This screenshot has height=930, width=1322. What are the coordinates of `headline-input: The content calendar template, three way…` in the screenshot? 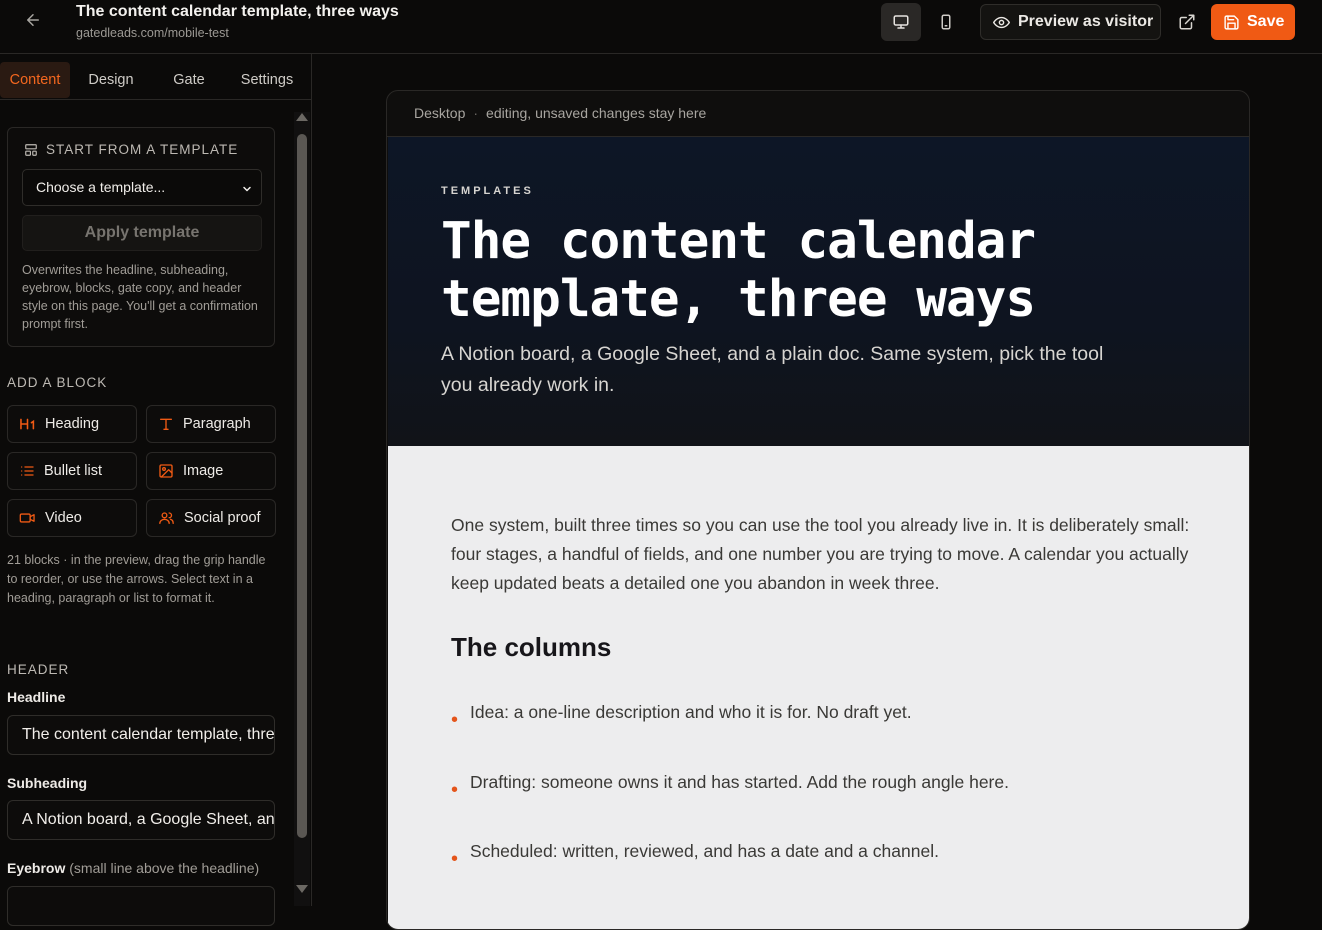 It's located at (141, 735).